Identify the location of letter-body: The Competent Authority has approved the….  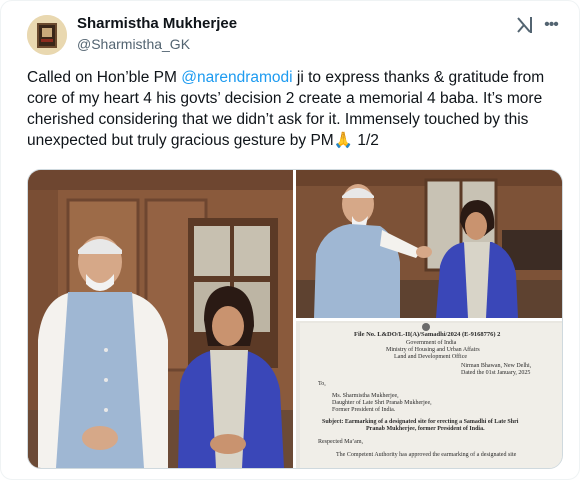
(426, 455).